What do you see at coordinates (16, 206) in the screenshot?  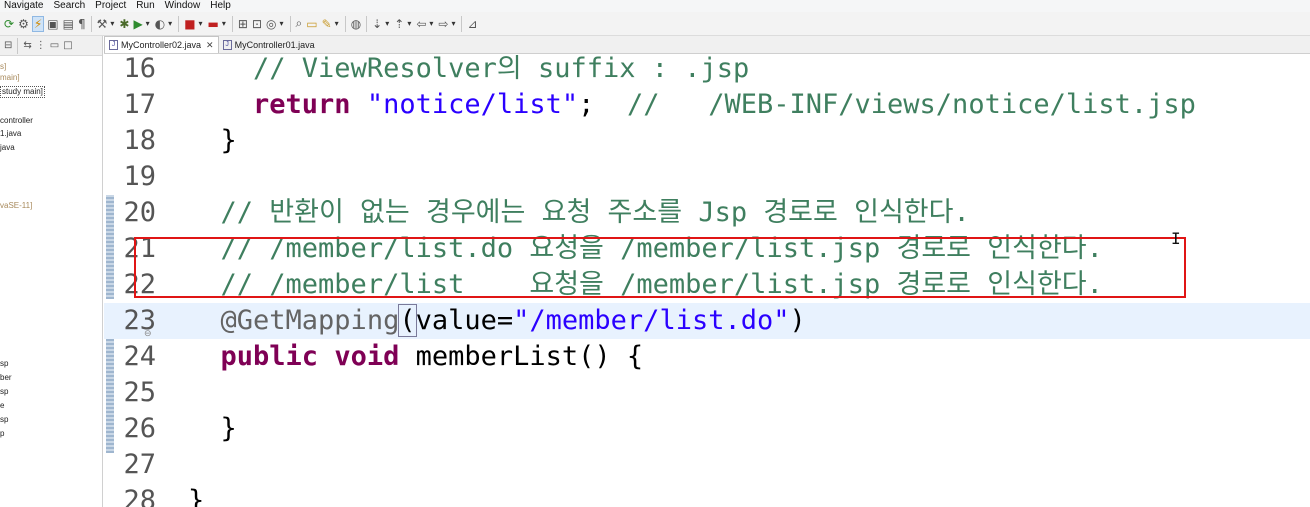 I see `tree-item: vaSE-11]` at bounding box center [16, 206].